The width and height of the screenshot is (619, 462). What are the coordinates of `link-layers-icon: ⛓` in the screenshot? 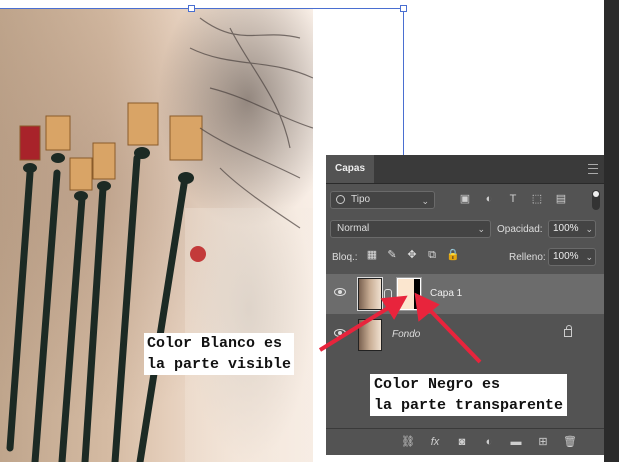 It's located at (408, 442).